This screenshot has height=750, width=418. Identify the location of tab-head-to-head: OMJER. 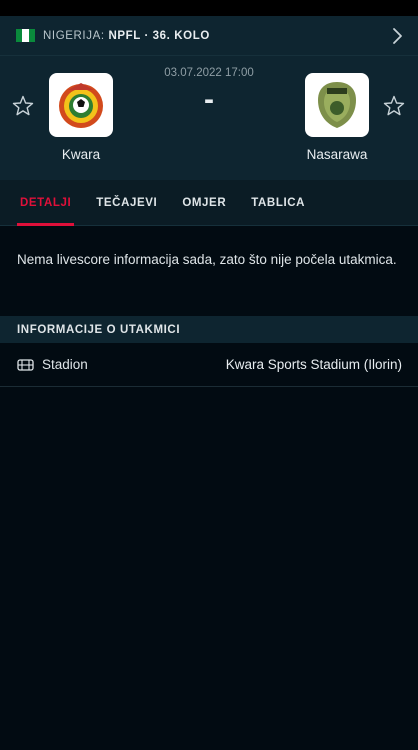
(204, 203).